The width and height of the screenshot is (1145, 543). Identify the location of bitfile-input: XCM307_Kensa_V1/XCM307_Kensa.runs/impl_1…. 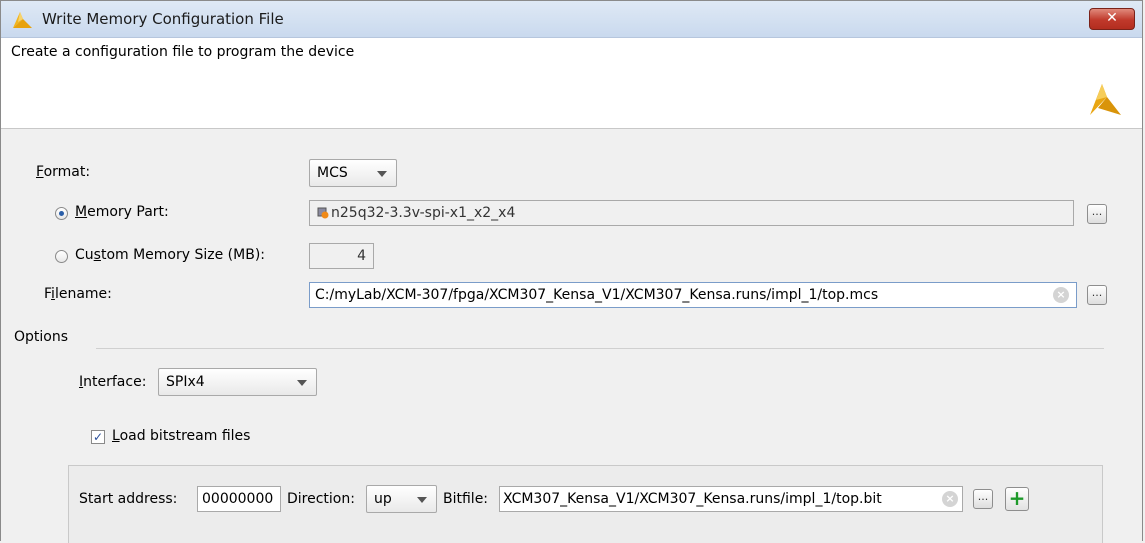
(731, 499).